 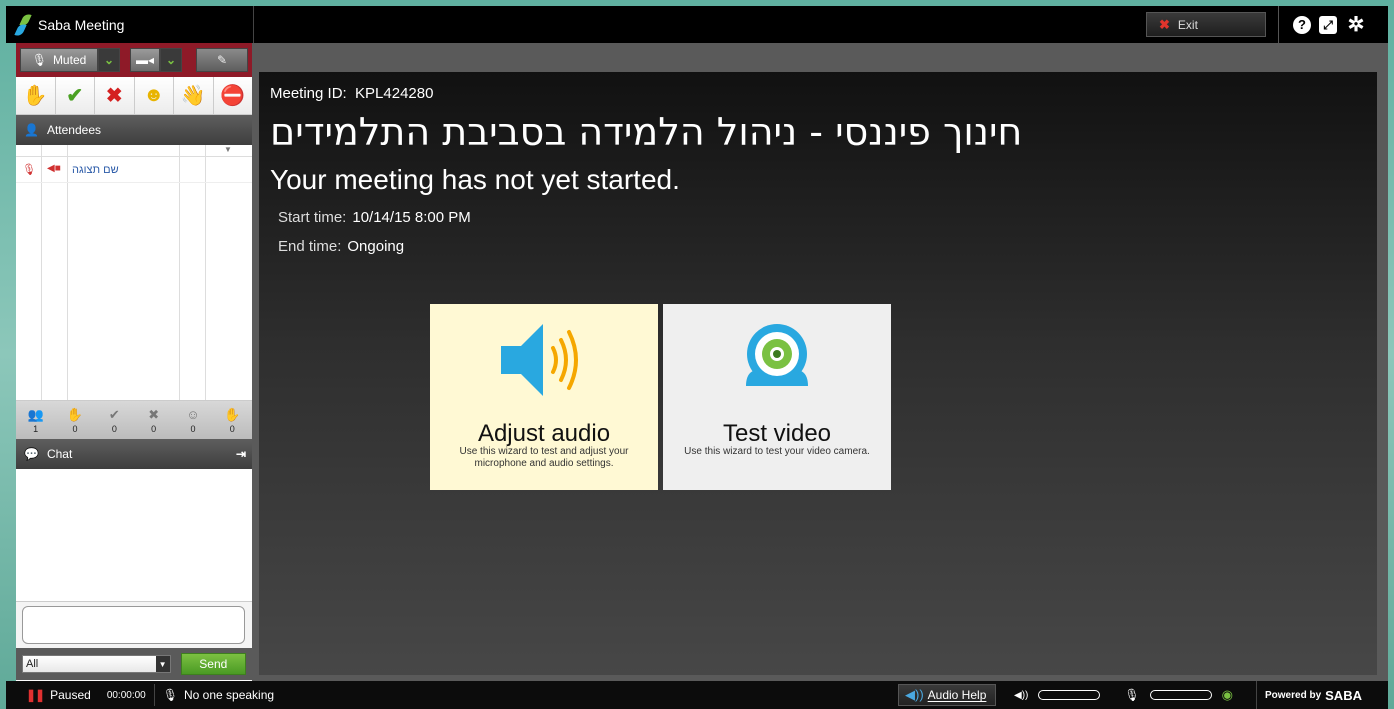 I want to click on speaking-label: No one speaking, so click(x=229, y=695).